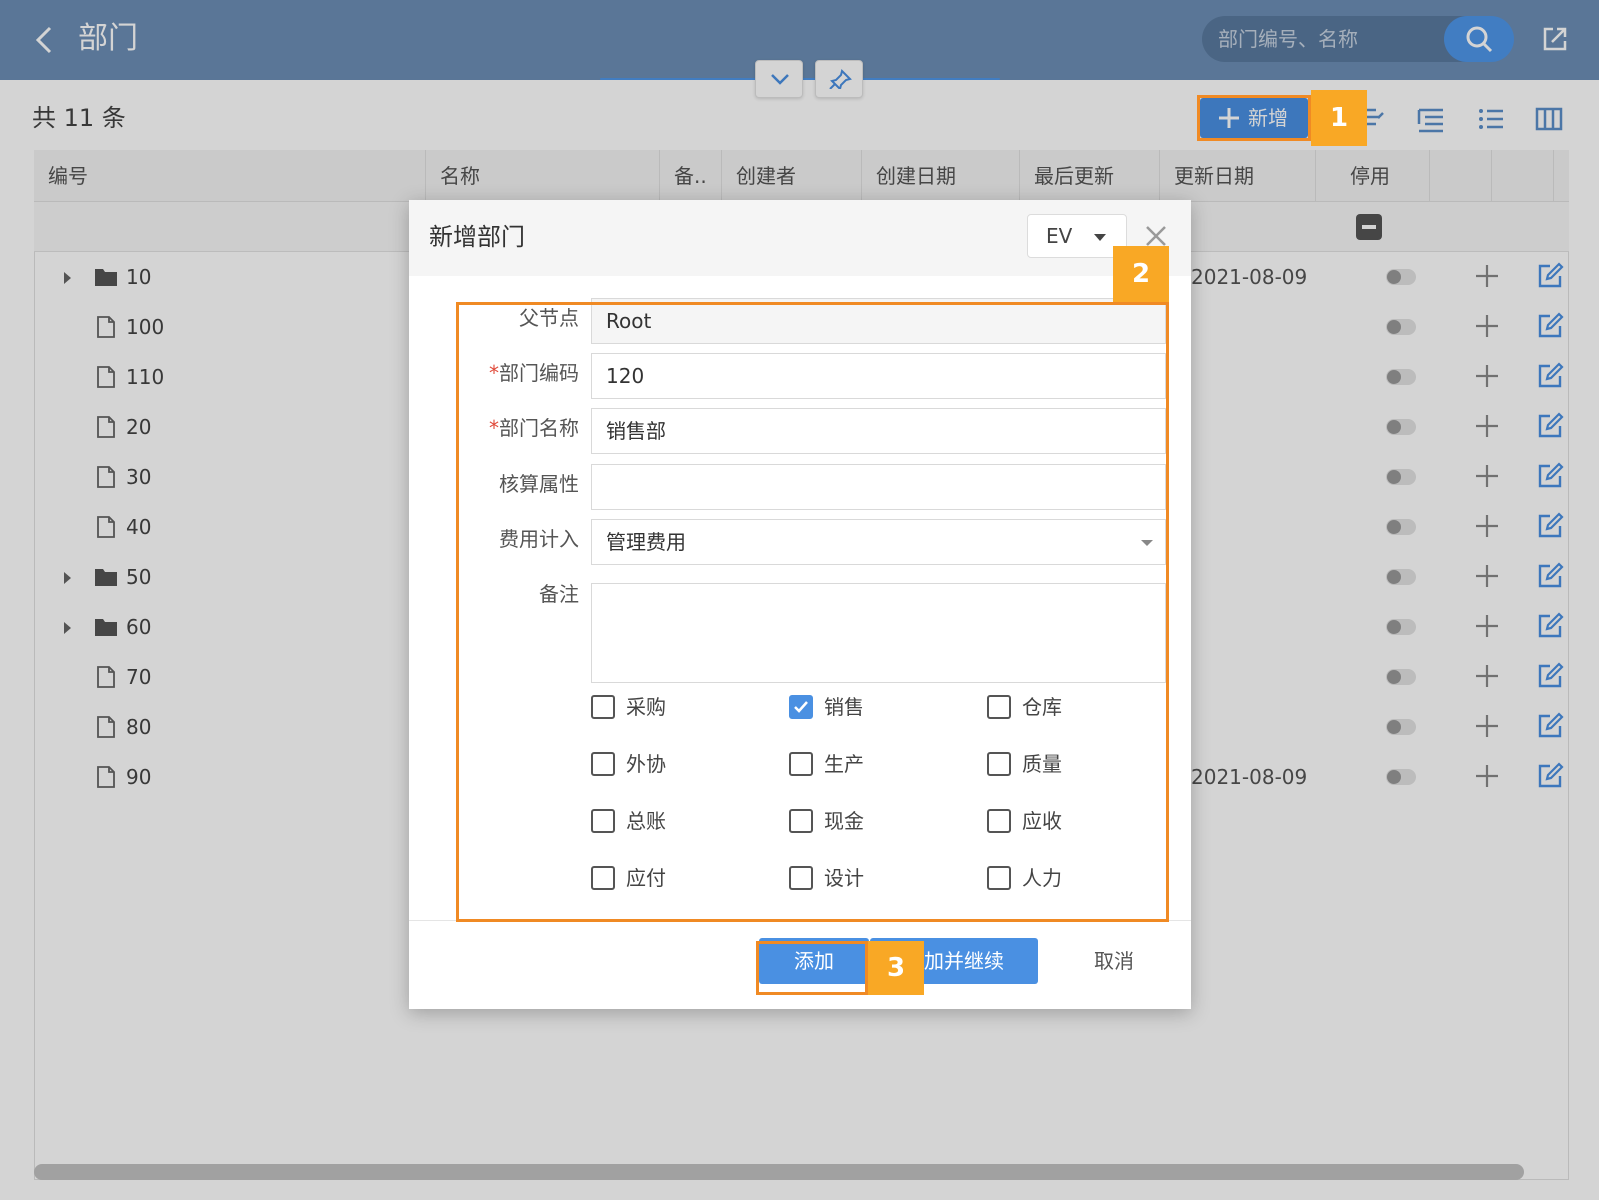 The width and height of the screenshot is (1599, 1200). What do you see at coordinates (1059, 236) in the screenshot?
I see `language-value: EV` at bounding box center [1059, 236].